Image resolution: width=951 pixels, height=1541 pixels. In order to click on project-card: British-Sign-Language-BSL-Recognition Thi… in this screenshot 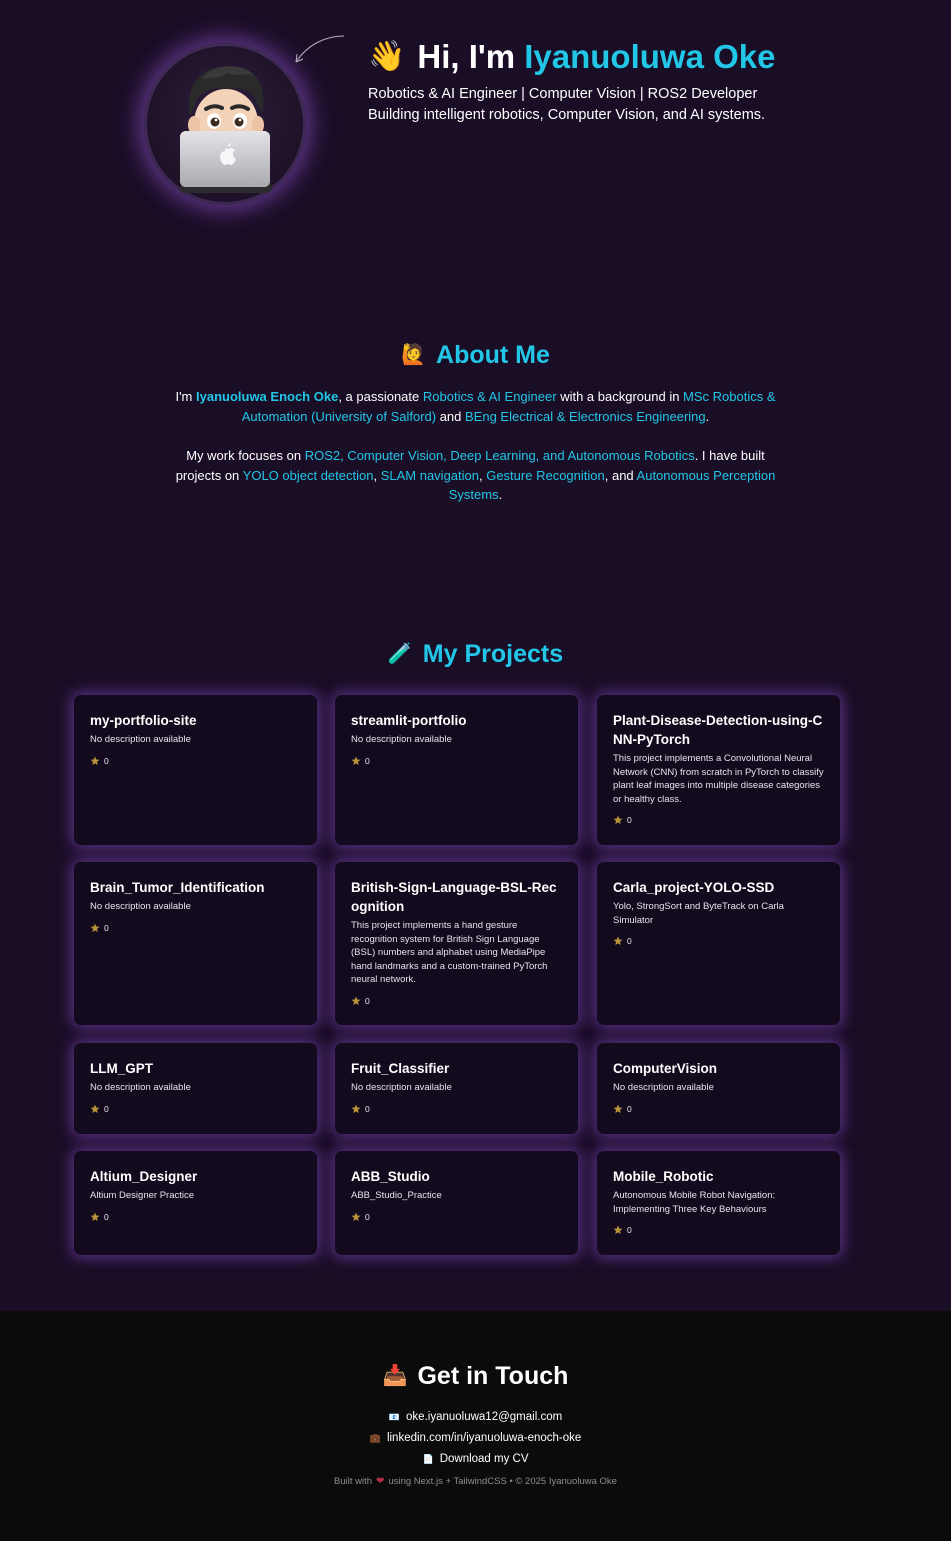, I will do `click(456, 943)`.